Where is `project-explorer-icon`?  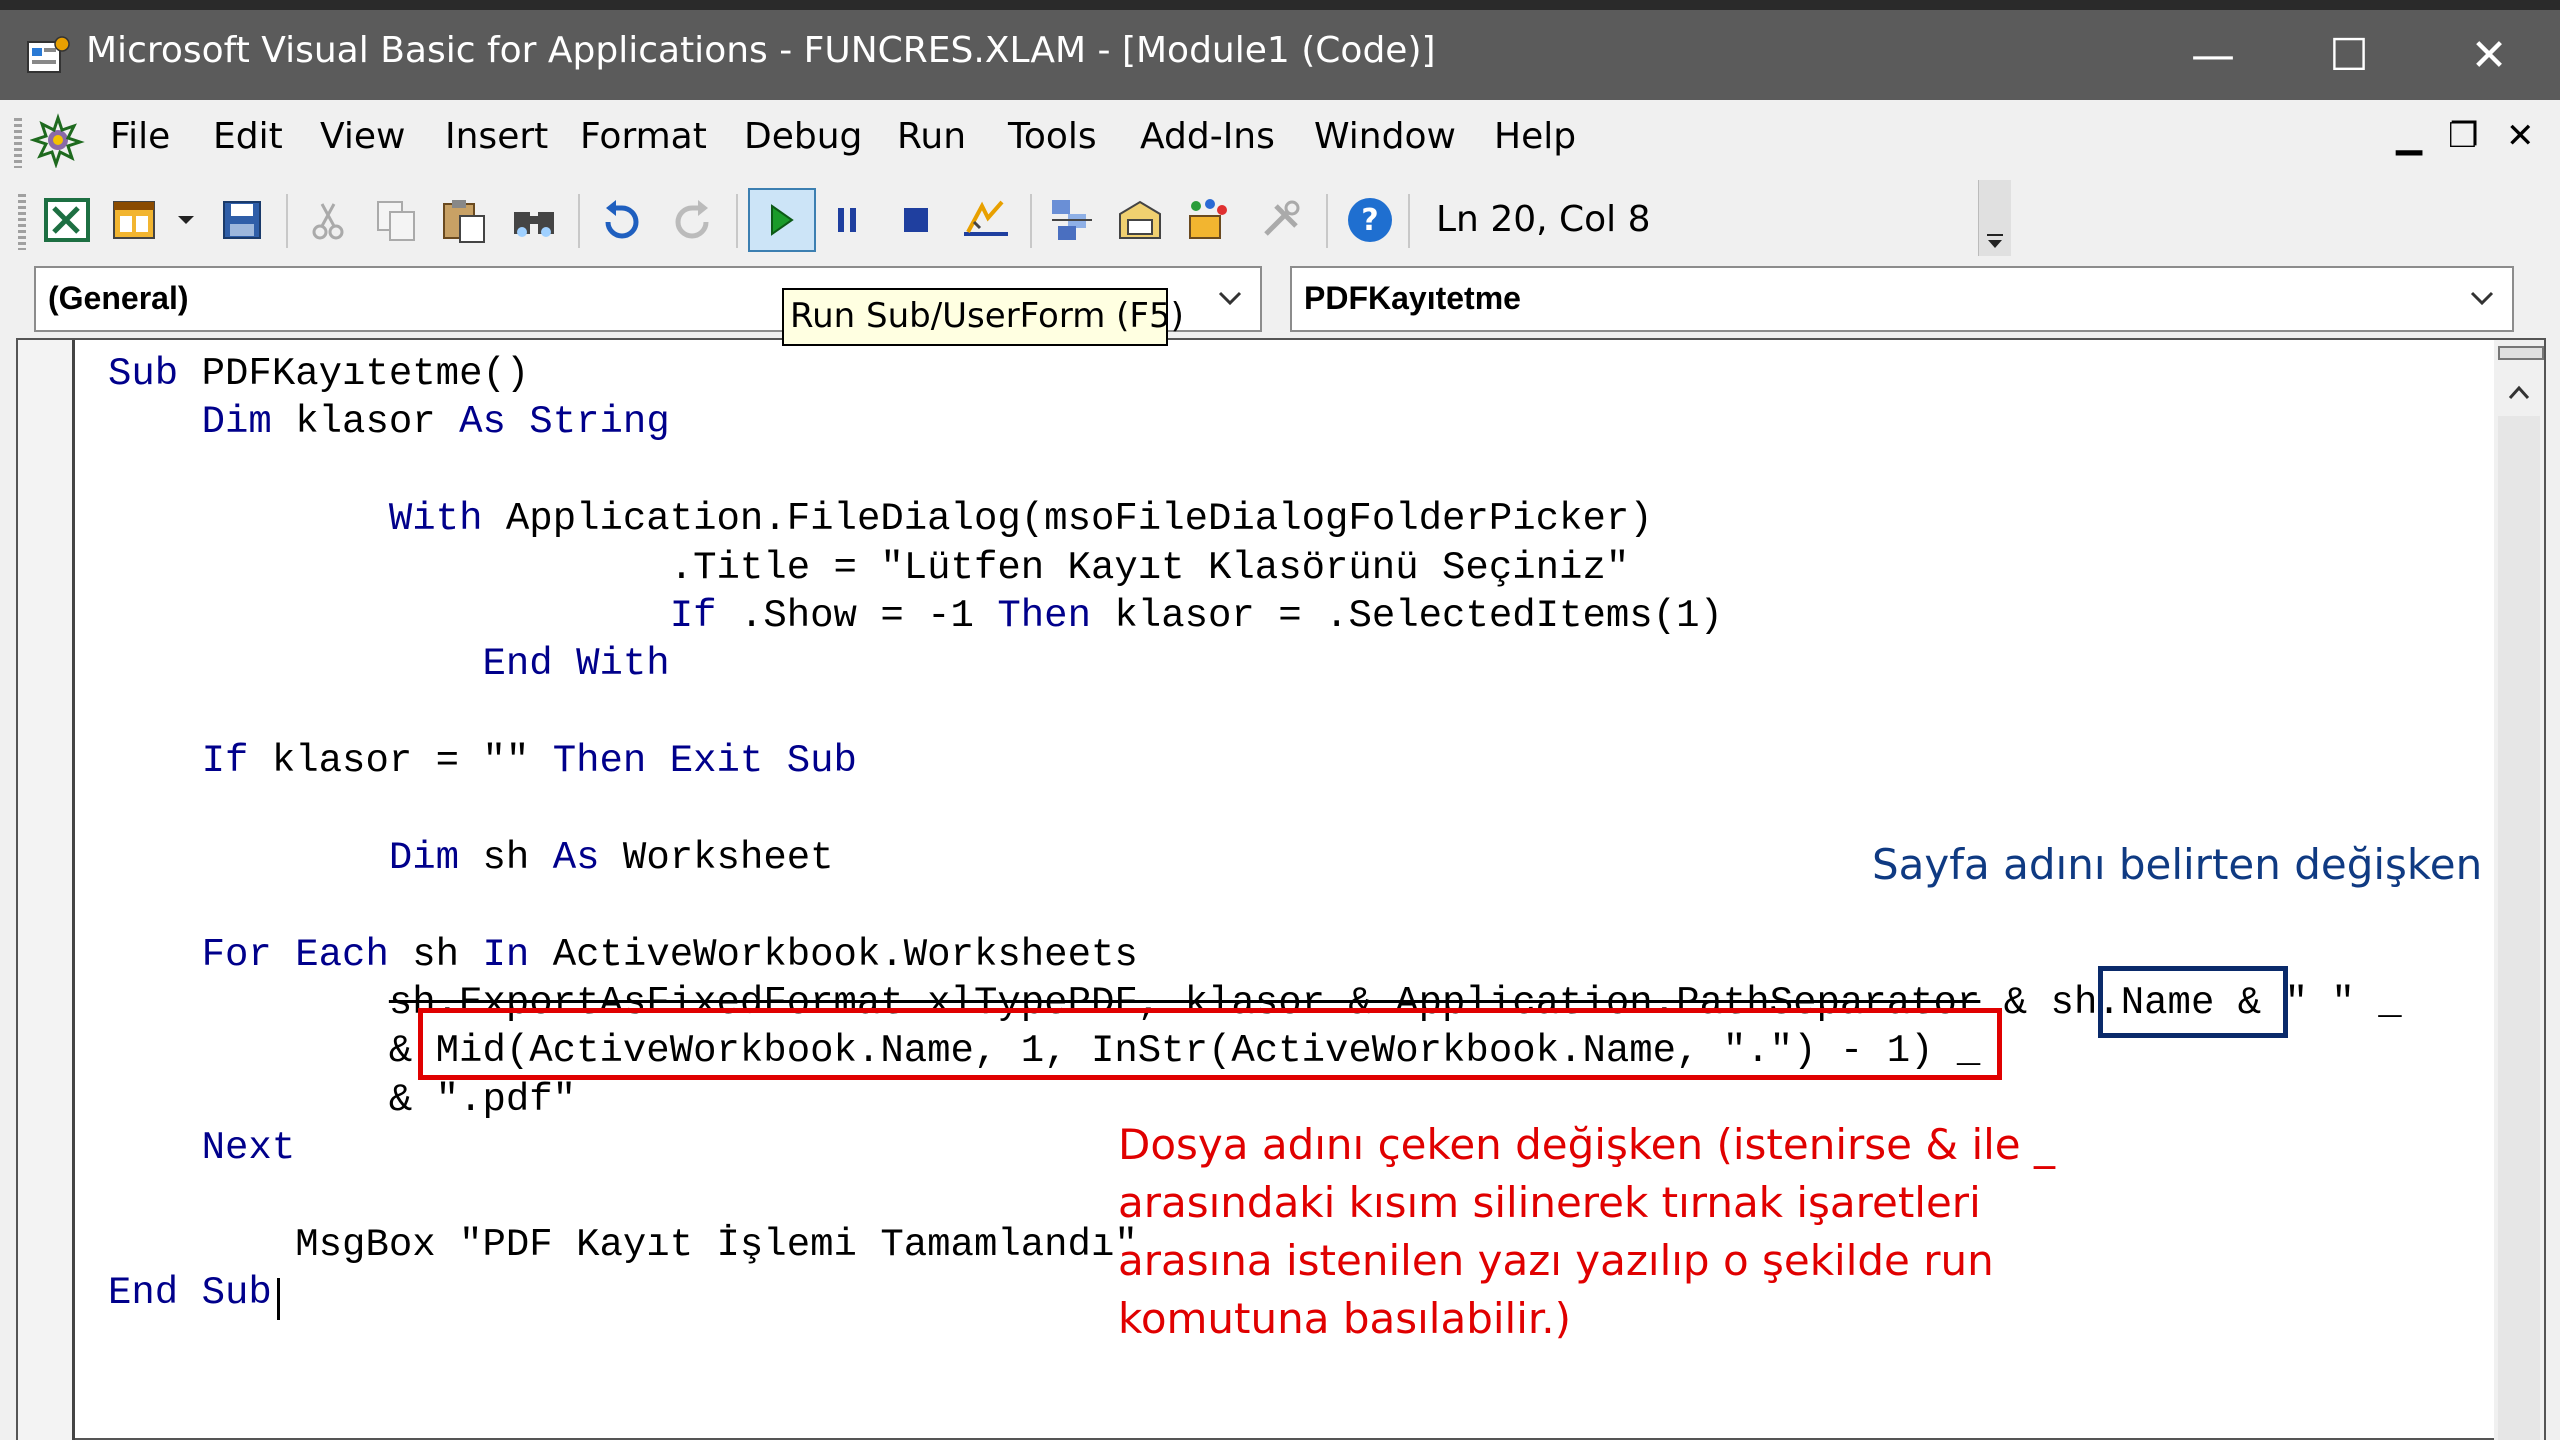
project-explorer-icon is located at coordinates (1072, 220).